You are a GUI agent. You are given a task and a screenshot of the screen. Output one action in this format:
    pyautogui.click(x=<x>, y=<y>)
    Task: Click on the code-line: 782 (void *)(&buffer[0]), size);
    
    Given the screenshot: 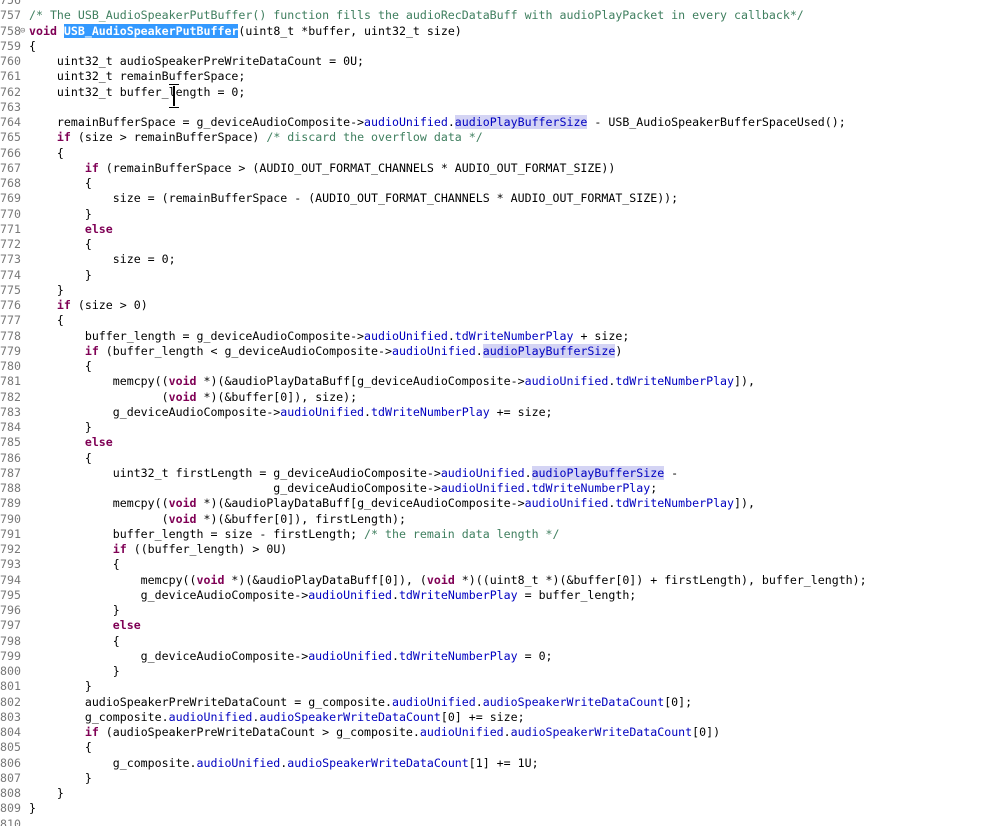 What is the action you would take?
    pyautogui.click(x=499, y=397)
    